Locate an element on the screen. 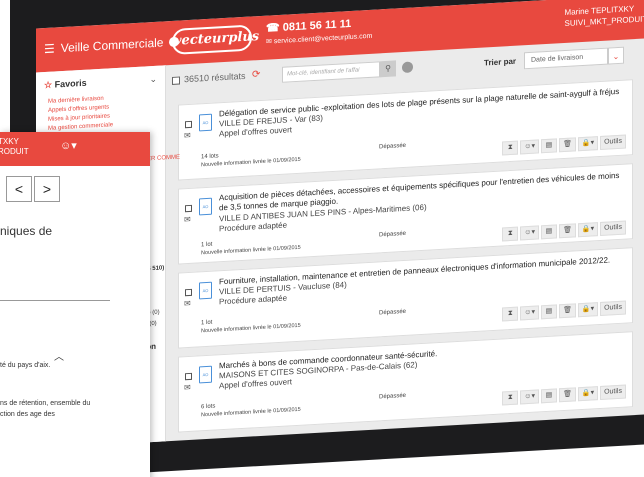  sort-label: Trier par is located at coordinates (500, 62).